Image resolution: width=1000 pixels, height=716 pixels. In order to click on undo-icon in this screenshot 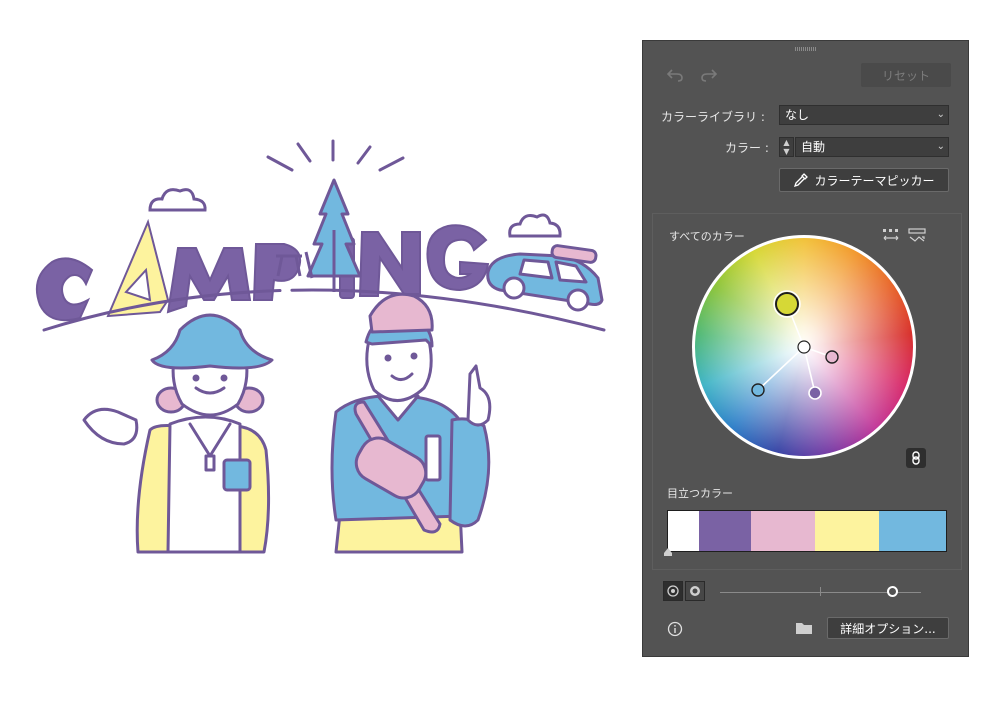, I will do `click(674, 75)`.